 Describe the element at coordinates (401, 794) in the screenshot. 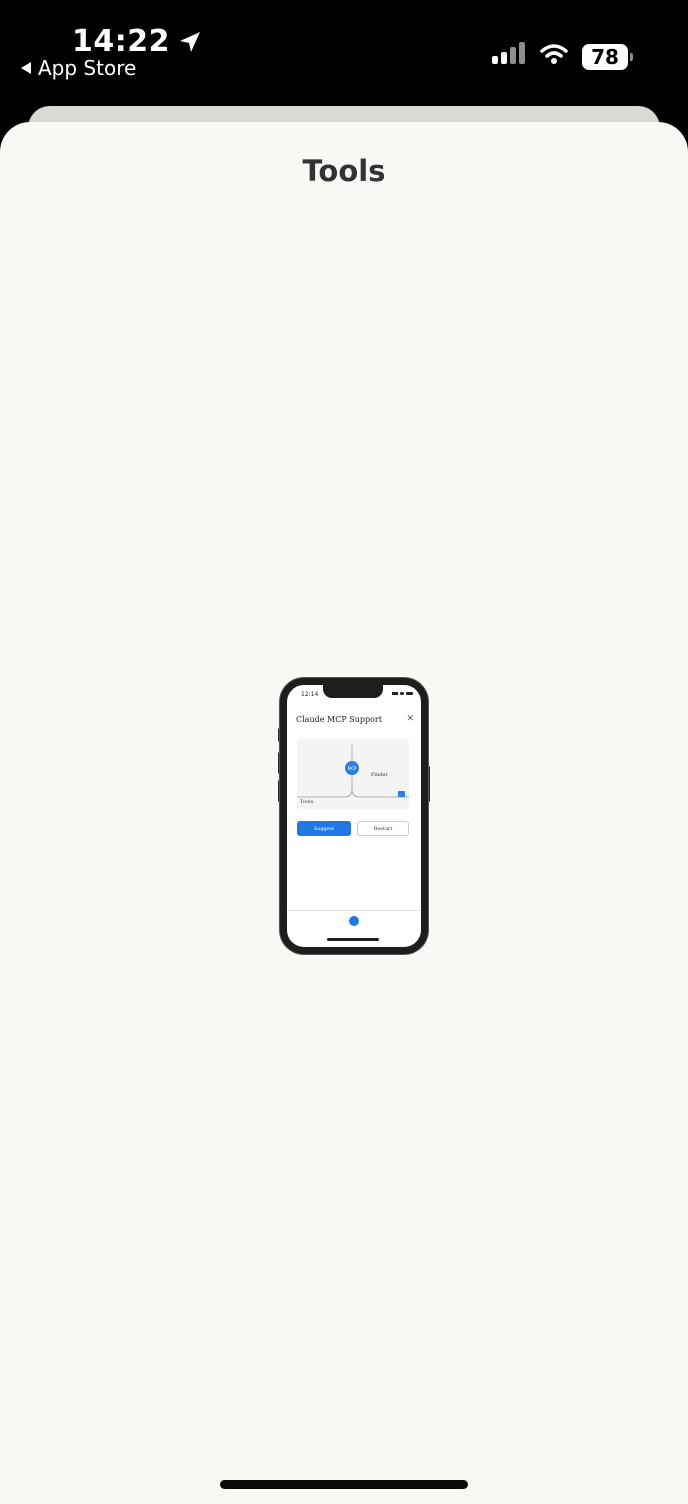

I see `preview-corner-square` at that location.